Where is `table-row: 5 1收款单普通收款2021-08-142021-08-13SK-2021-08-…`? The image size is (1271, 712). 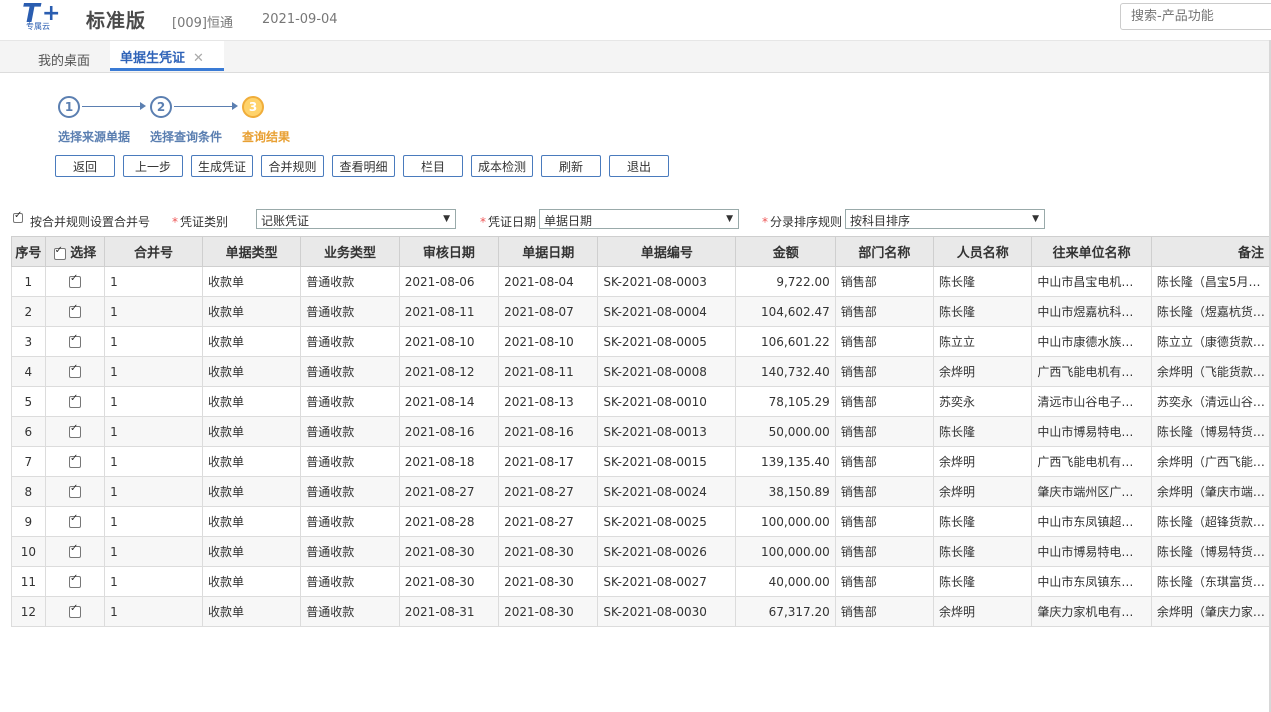
table-row: 5 1收款单普通收款2021-08-142021-08-13SK-2021-08-… is located at coordinates (641, 401).